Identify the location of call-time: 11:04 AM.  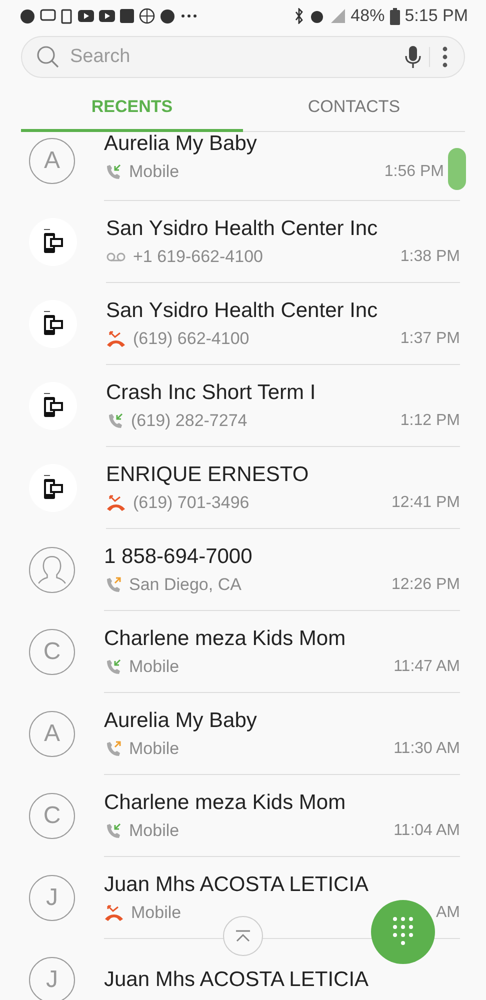
(427, 831).